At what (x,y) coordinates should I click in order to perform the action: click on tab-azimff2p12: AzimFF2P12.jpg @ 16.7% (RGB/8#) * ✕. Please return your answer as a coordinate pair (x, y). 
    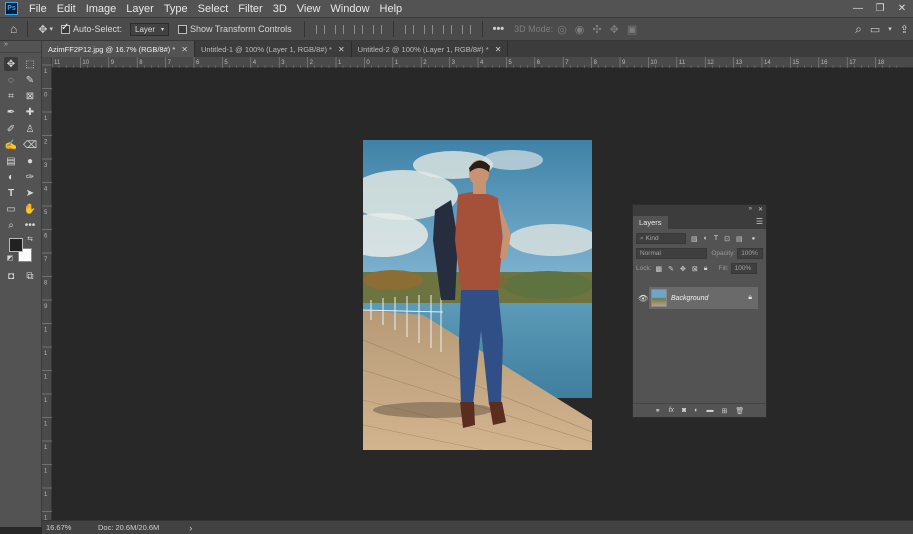
    Looking at the image, I should click on (118, 49).